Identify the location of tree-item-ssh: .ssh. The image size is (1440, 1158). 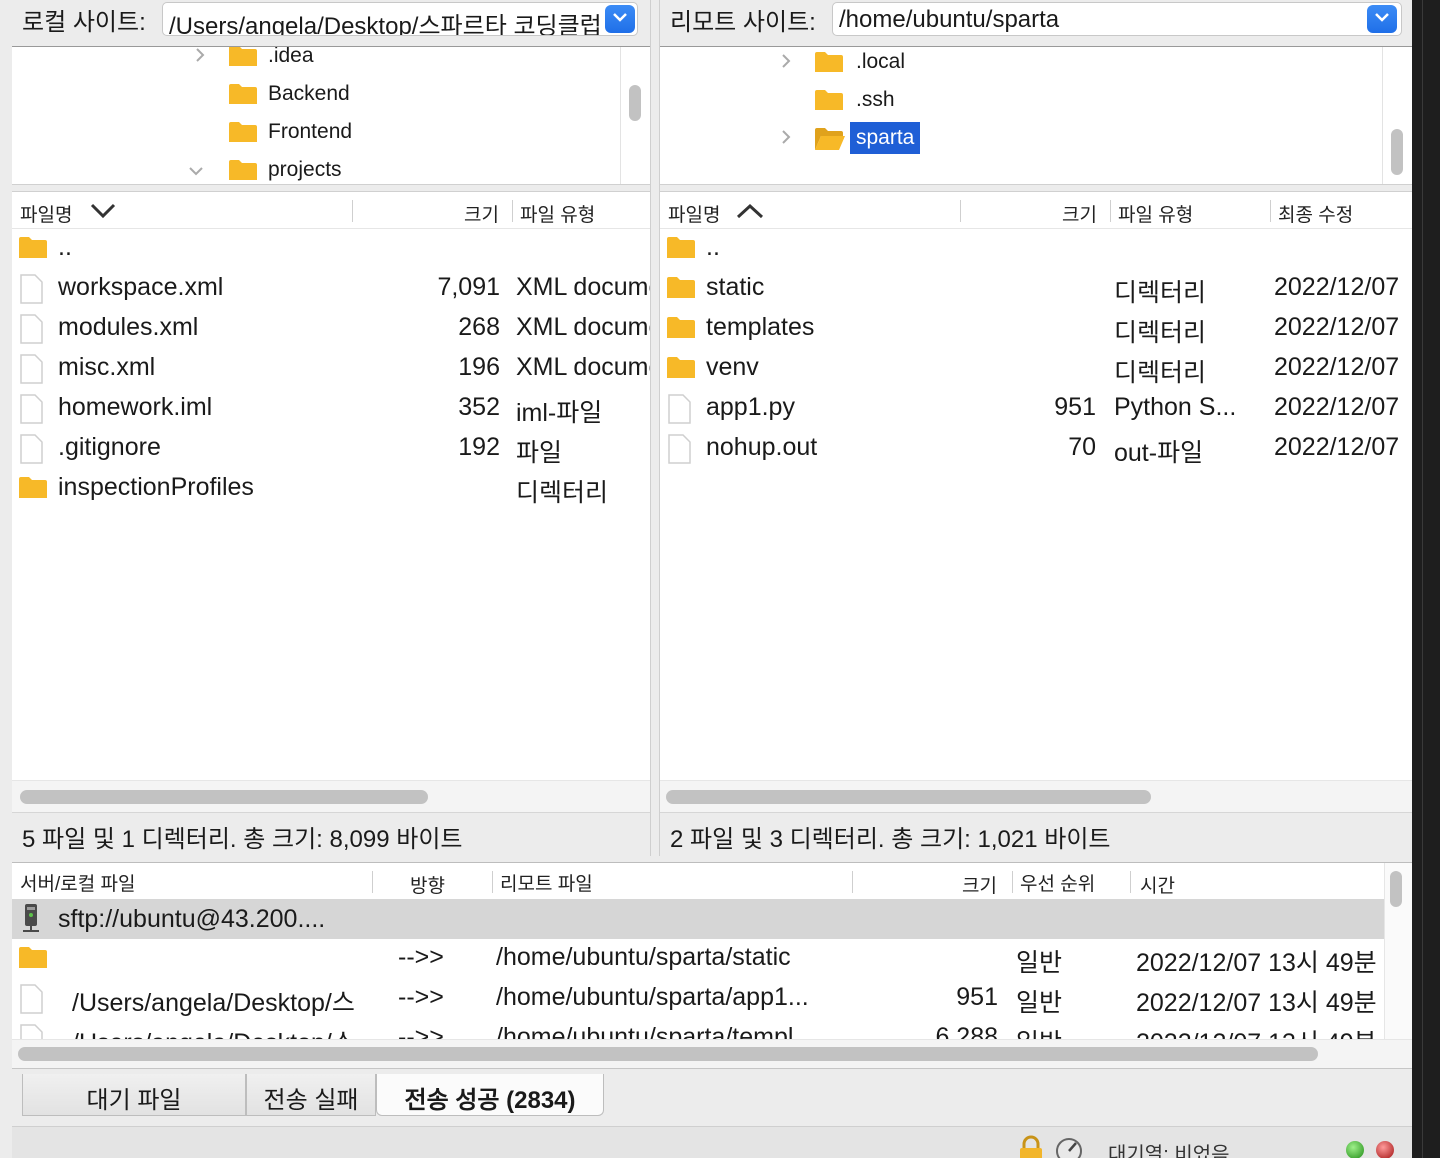
(1020, 103).